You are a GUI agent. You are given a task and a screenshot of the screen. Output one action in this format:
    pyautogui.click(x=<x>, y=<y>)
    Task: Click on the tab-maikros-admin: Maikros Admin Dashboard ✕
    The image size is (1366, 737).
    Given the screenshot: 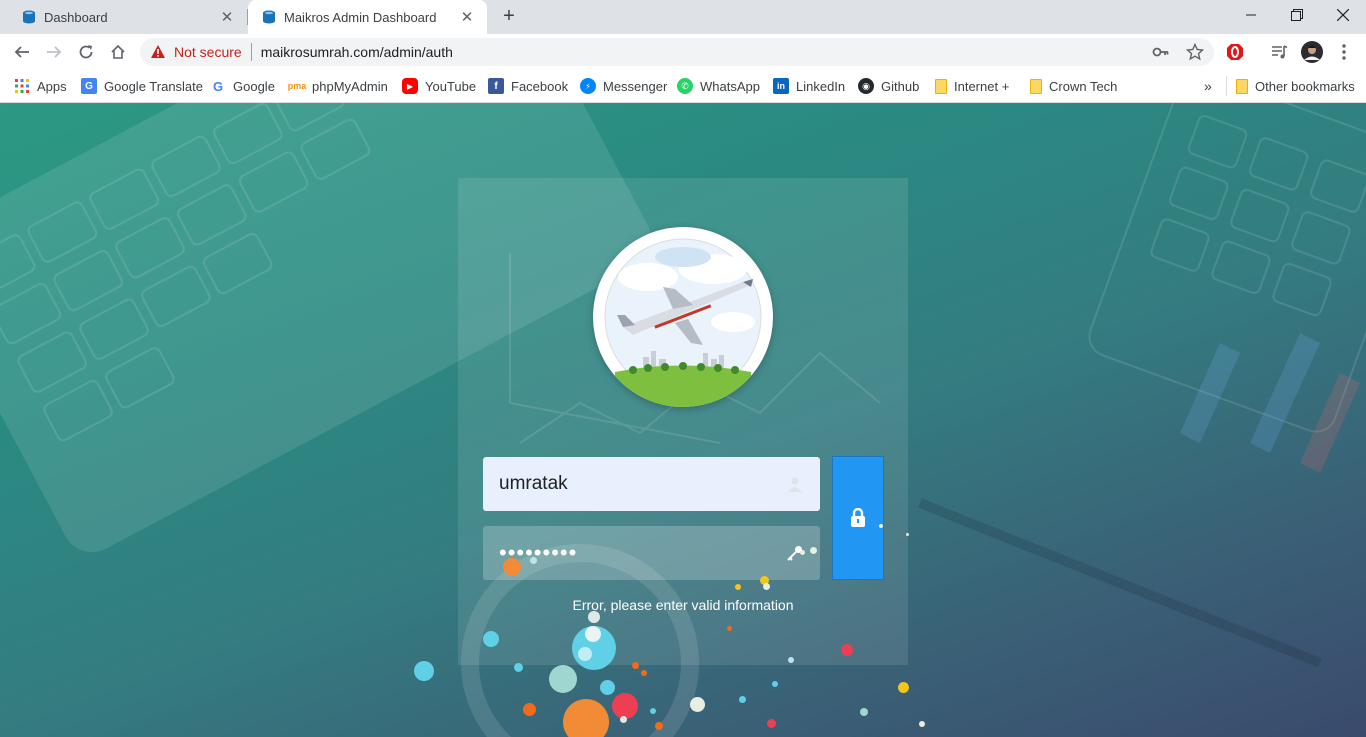 What is the action you would take?
    pyautogui.click(x=367, y=17)
    